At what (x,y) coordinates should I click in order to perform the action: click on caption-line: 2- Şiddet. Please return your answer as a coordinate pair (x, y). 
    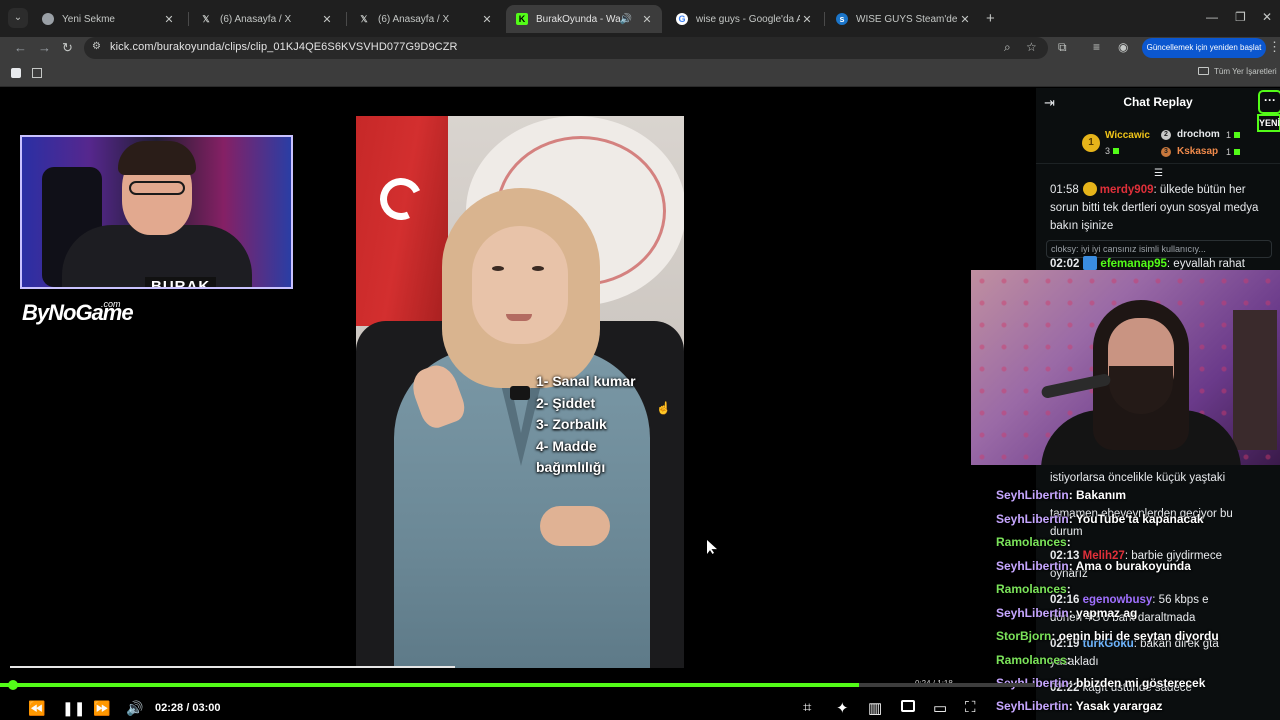
    Looking at the image, I should click on (566, 402).